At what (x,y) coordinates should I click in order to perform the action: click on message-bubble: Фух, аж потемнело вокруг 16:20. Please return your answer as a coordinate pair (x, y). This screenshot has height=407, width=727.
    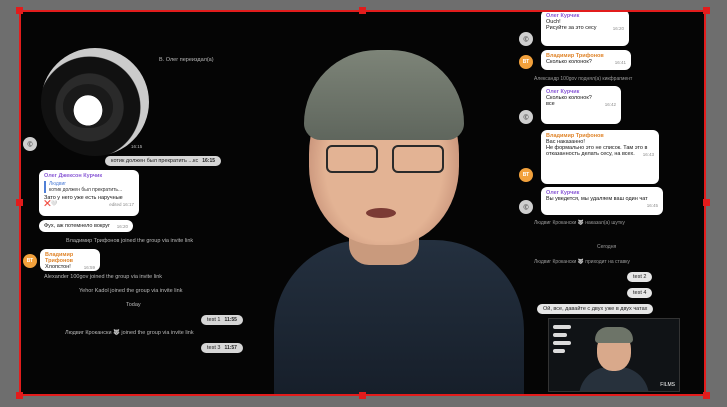
    Looking at the image, I should click on (86, 226).